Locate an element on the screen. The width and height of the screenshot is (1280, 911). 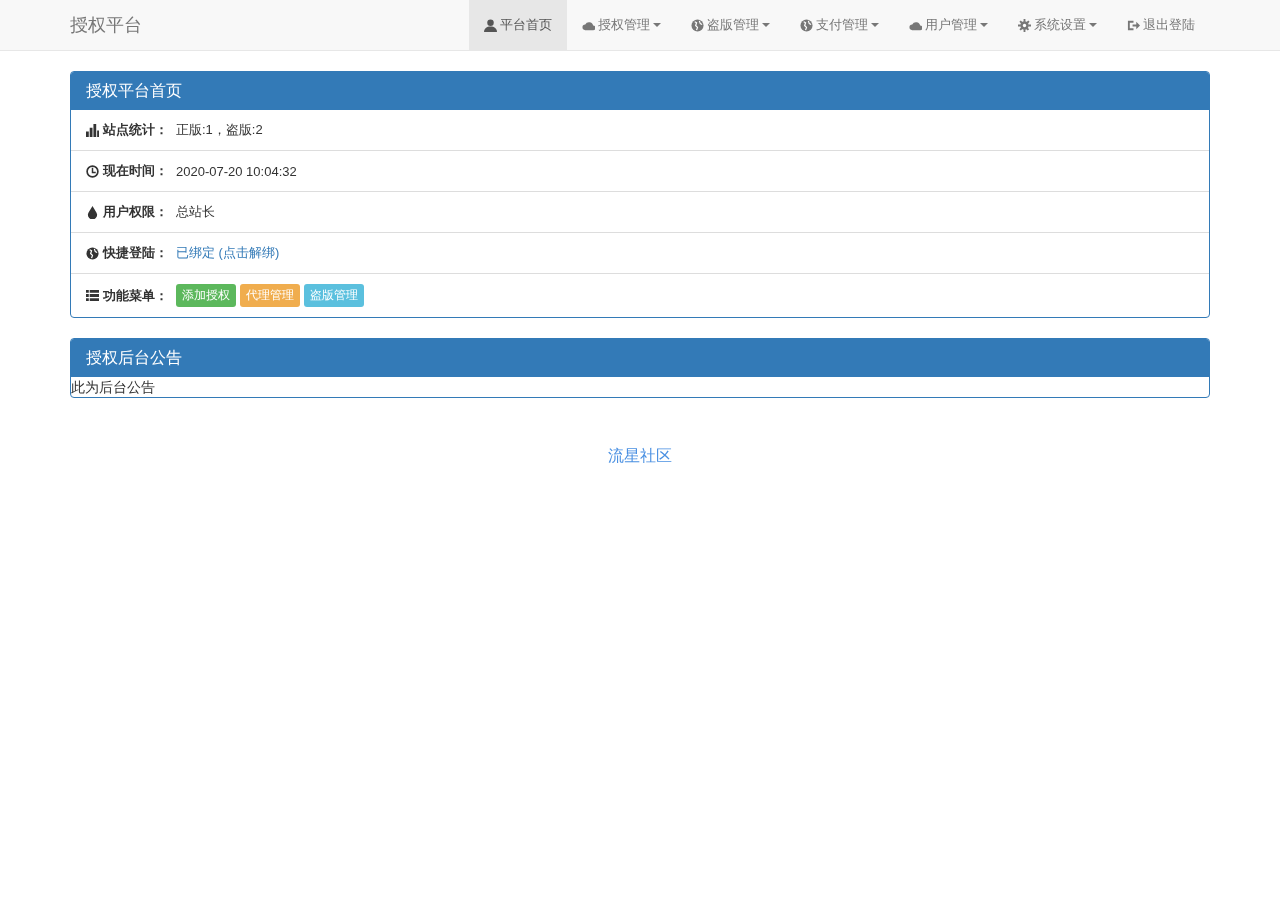
drop-icon is located at coordinates (92, 212).